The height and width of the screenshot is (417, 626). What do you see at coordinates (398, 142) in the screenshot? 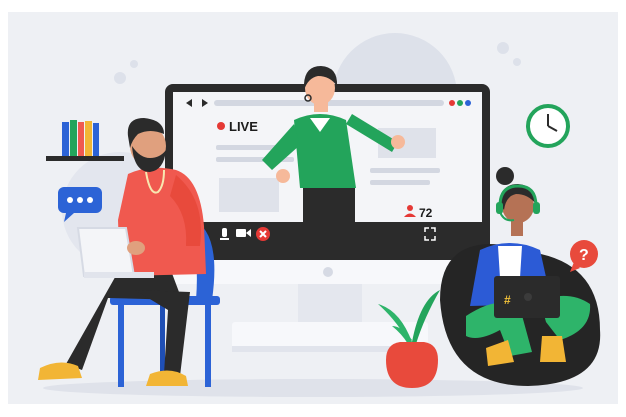
I see `presenter-hand` at bounding box center [398, 142].